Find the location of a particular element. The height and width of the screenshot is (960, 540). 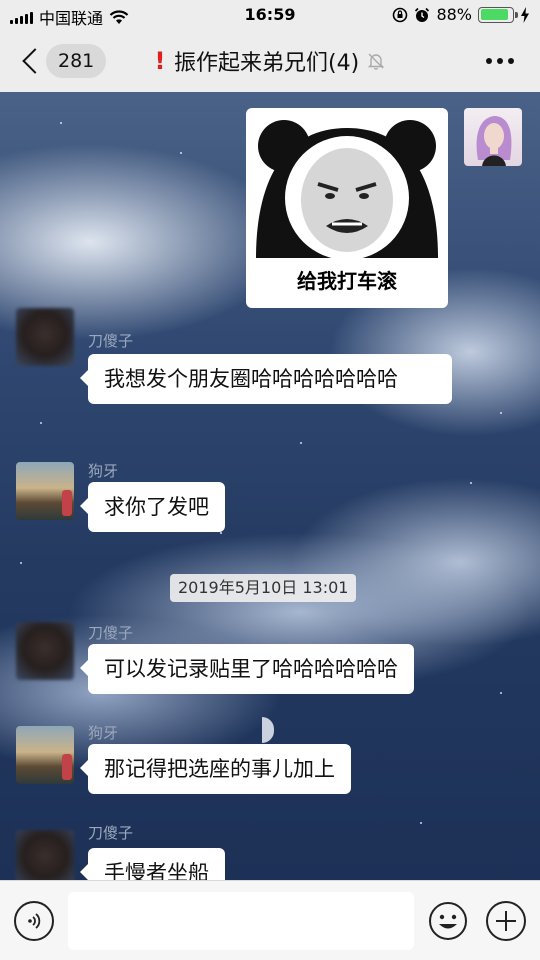

message-bubble: 求你了发吧 is located at coordinates (152, 507).